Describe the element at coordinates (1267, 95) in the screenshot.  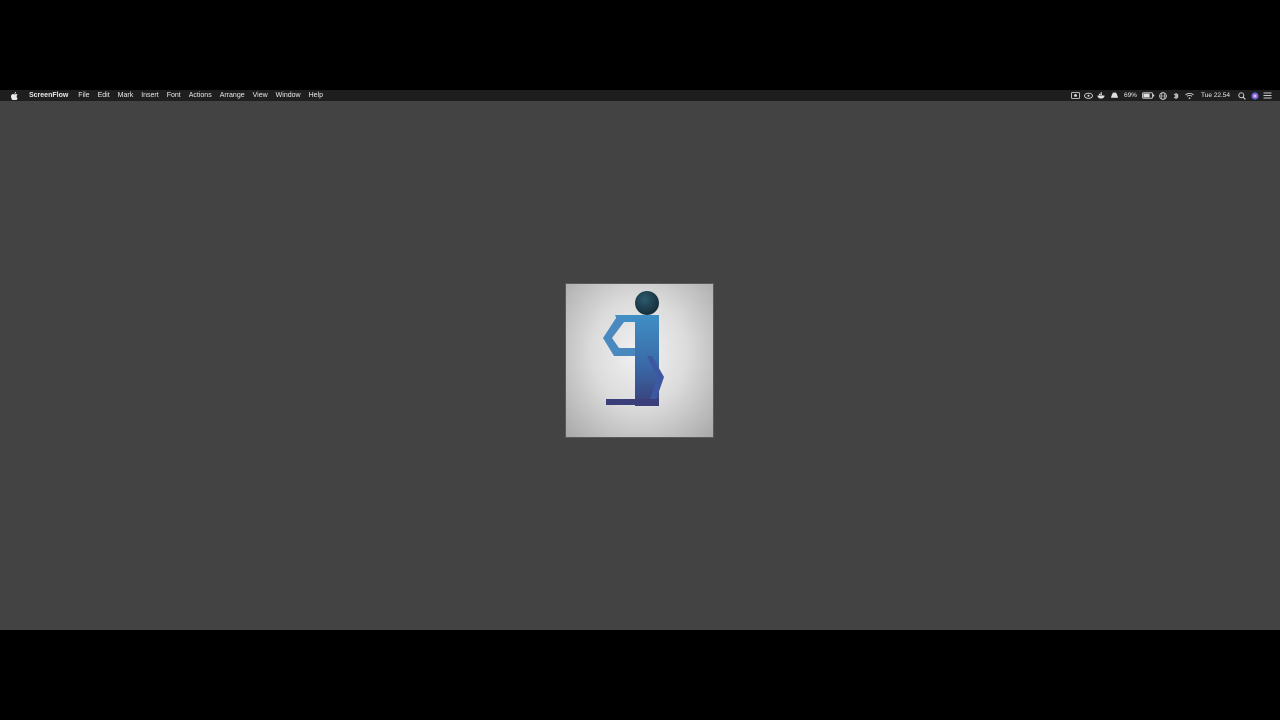
I see `notification-center-icon` at that location.